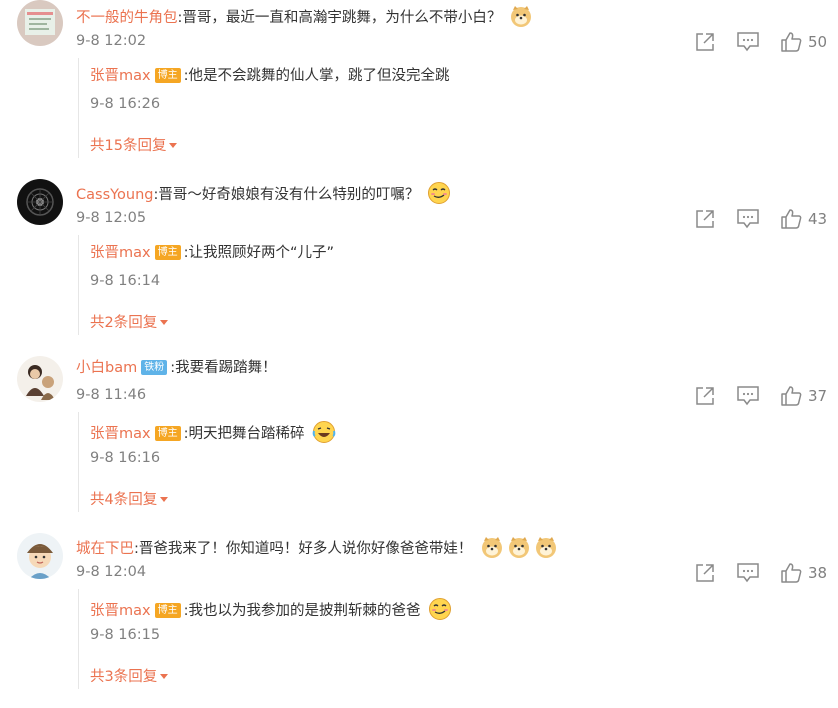 The width and height of the screenshot is (838, 708). I want to click on like-count: 43, so click(818, 219).